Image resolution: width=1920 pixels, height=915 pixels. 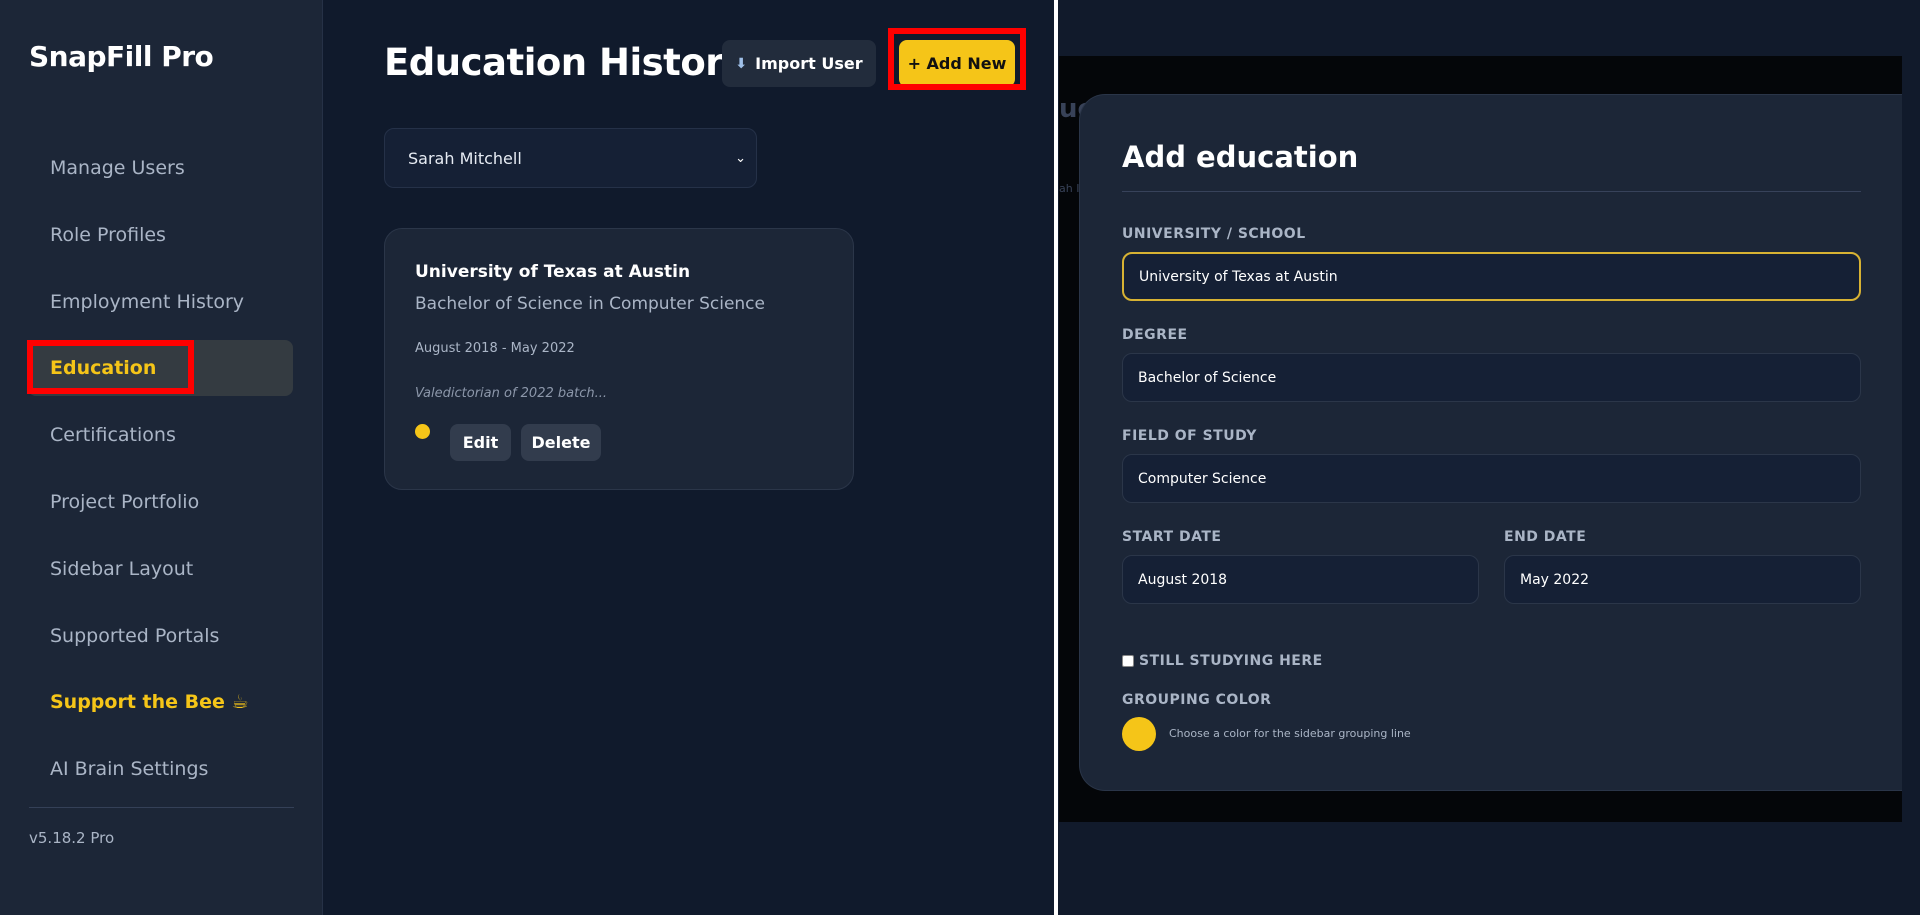 I want to click on app-version: v5.18.2 Pro, so click(x=72, y=838).